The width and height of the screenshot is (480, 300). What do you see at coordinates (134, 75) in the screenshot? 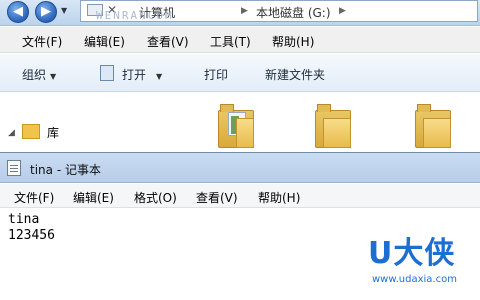
I see `open-label: 打开` at bounding box center [134, 75].